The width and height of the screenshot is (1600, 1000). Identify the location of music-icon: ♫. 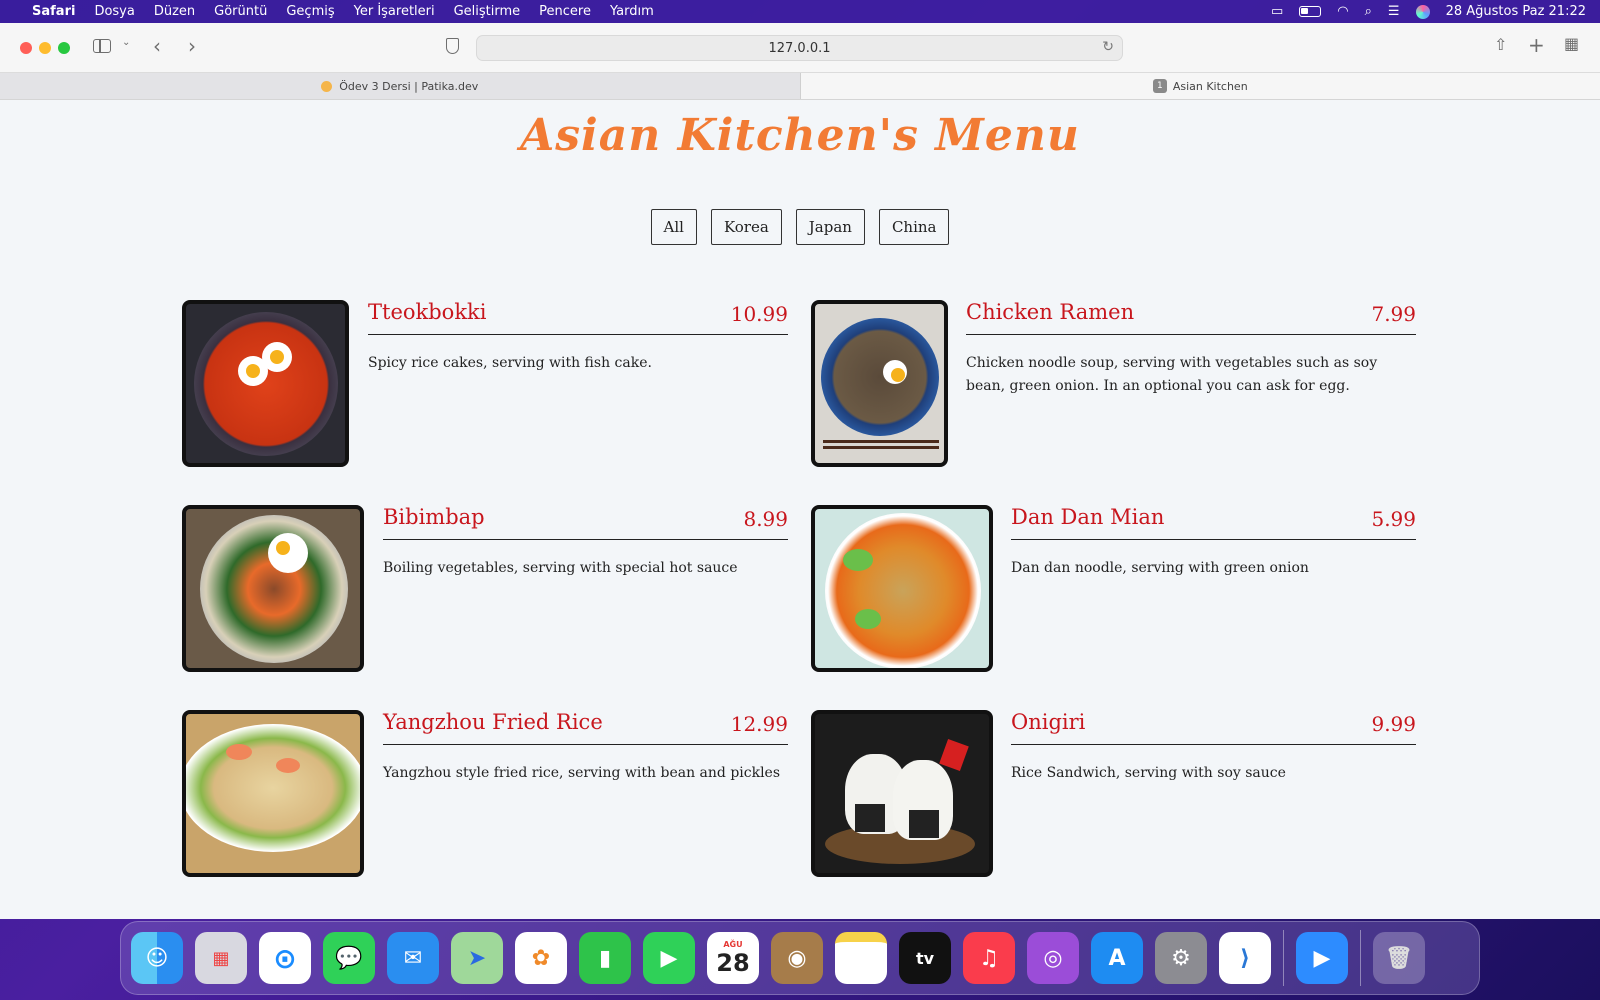
(989, 958).